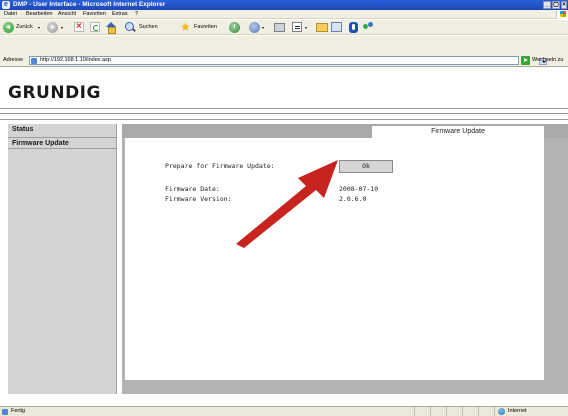 This screenshot has height=416, width=568. I want to click on status-panes, so click(454, 411).